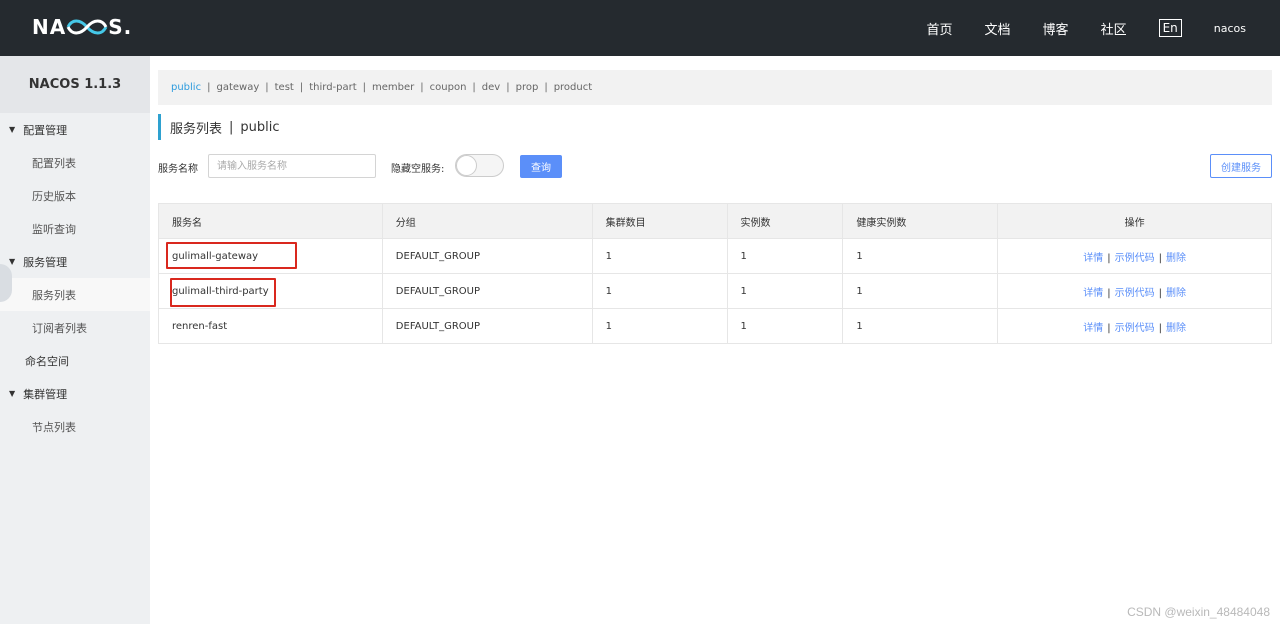  What do you see at coordinates (998, 28) in the screenshot?
I see `nav-docs: 文档` at bounding box center [998, 28].